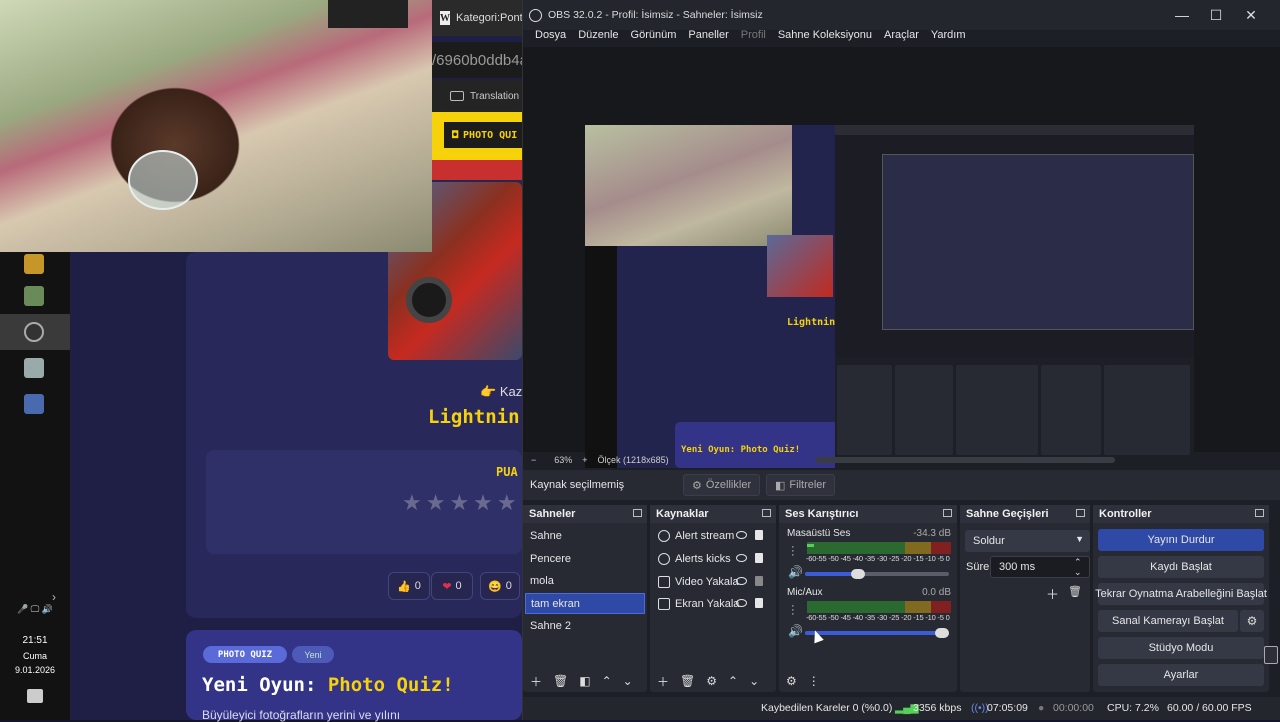 The width and height of the screenshot is (1280, 722). What do you see at coordinates (585, 558) in the screenshot?
I see `scene-item: Pencere` at bounding box center [585, 558].